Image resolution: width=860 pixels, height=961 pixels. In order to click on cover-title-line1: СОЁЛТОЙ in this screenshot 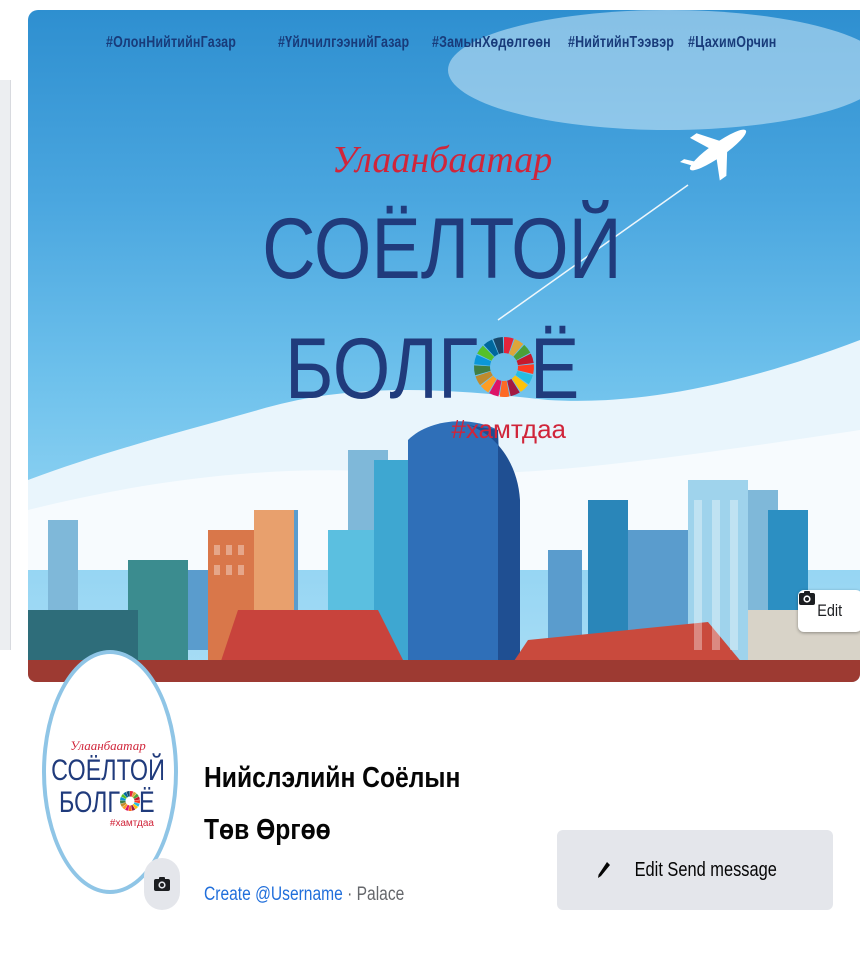, I will do `click(442, 248)`.